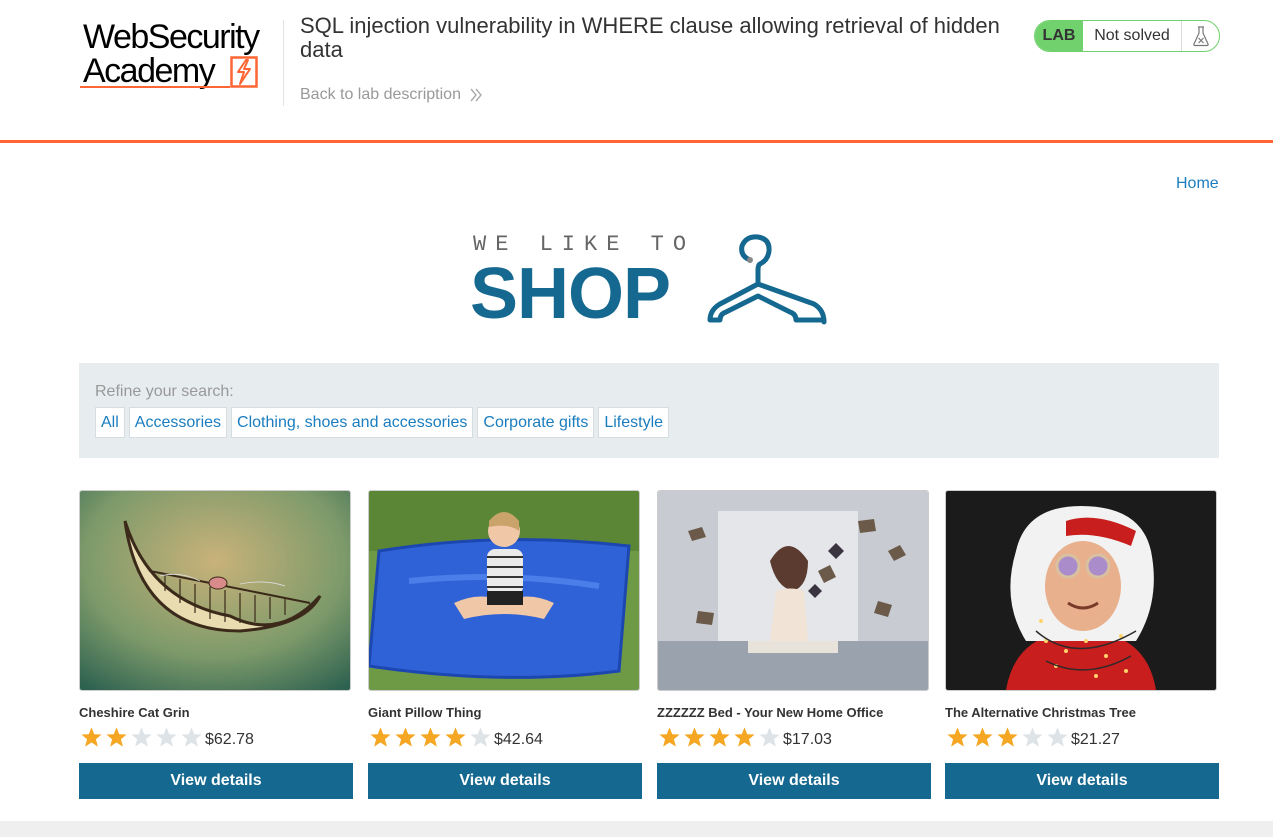 The image size is (1273, 837). Describe the element at coordinates (110, 422) in the screenshot. I see `category-all: All` at that location.